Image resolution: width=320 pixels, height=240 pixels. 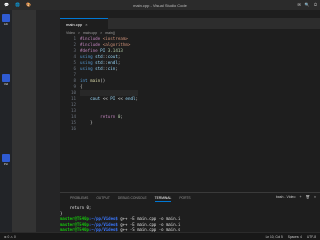 What do you see at coordinates (274, 237) in the screenshot?
I see `cursor-position: Ln 10, Col 5` at bounding box center [274, 237].